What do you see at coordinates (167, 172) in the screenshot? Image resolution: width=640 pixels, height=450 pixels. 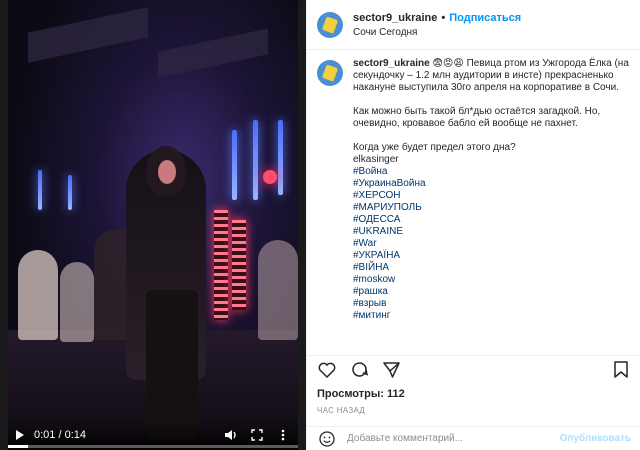 I see `singer-face` at bounding box center [167, 172].